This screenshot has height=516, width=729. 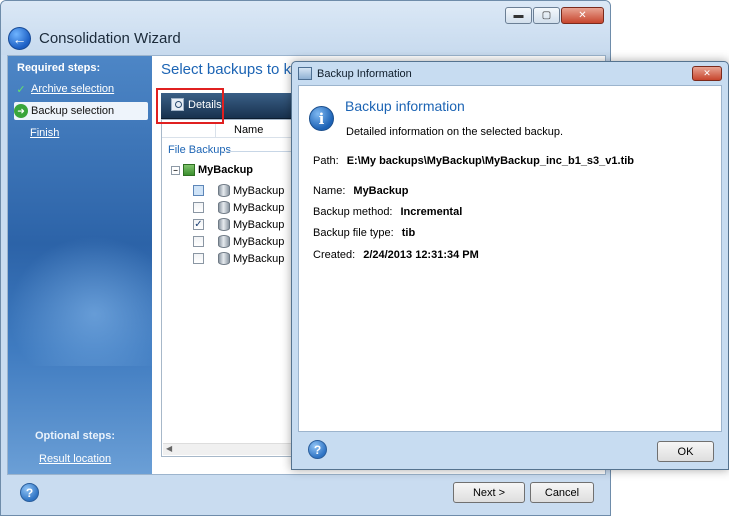 What do you see at coordinates (45, 133) in the screenshot?
I see `step-label: Finish` at bounding box center [45, 133].